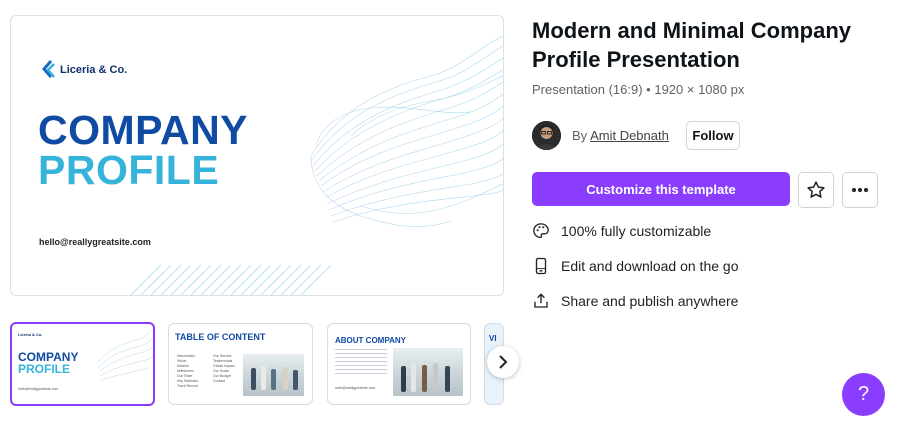 Image resolution: width=900 pixels, height=433 pixels. I want to click on help-button: ?, so click(863, 394).